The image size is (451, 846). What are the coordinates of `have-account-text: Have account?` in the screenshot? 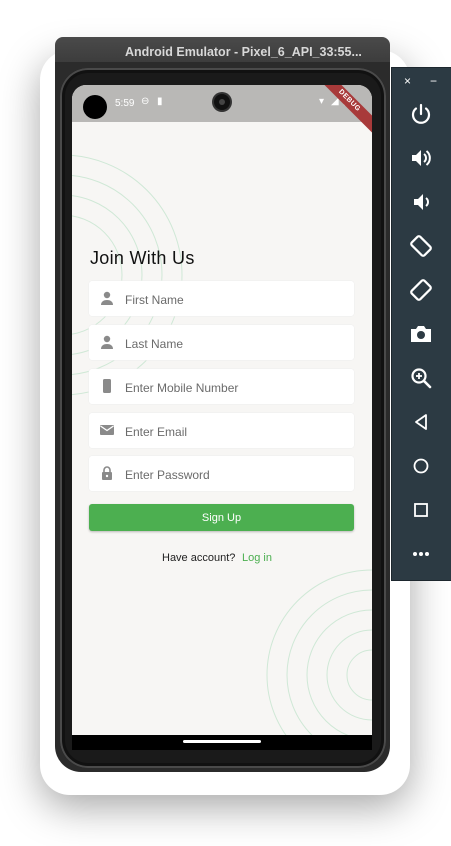 It's located at (199, 558).